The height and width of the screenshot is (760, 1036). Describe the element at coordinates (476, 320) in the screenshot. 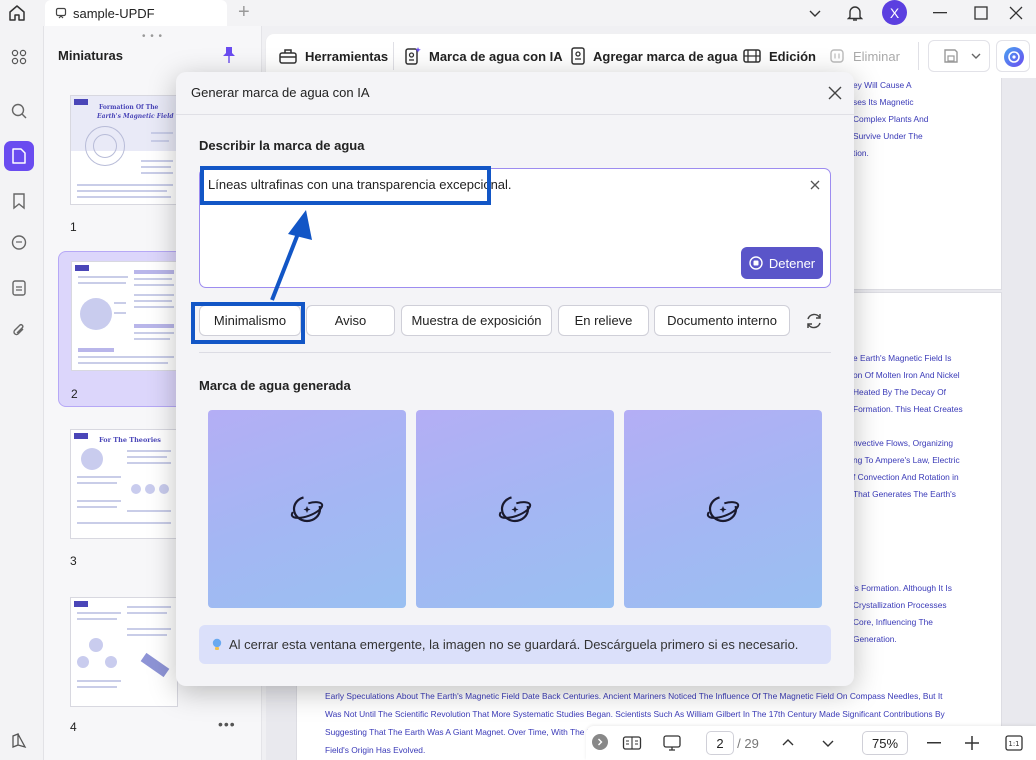

I see `style-chip-muestra-exposicion: Muestra de exposición` at that location.